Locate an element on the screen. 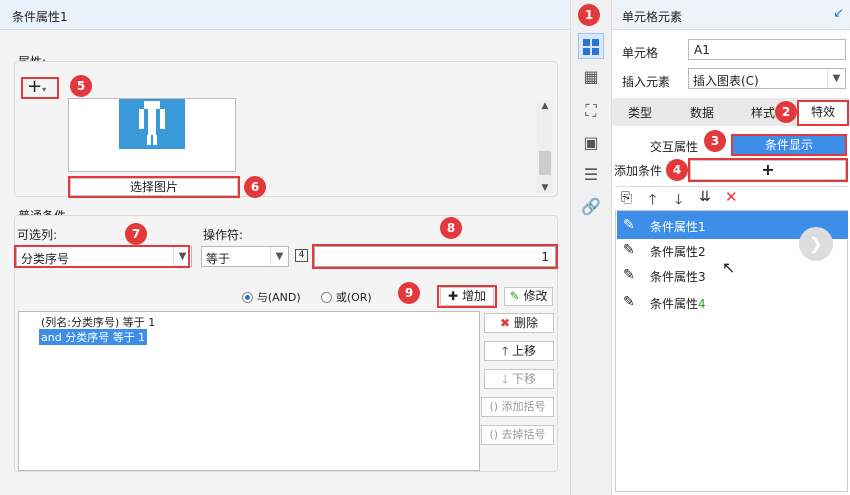 The image size is (850, 495). right-panel-header: 单元格元素 ↙ is located at coordinates (731, 15).